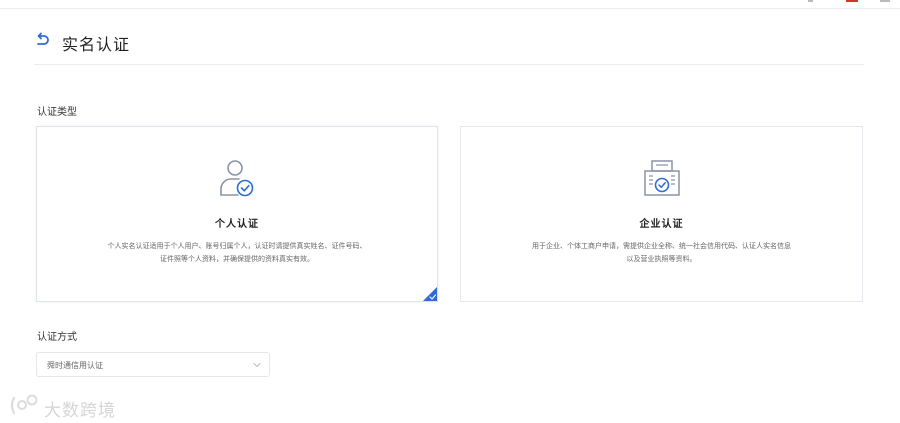  What do you see at coordinates (96, 45) in the screenshot?
I see `page-title: 实名认证` at bounding box center [96, 45].